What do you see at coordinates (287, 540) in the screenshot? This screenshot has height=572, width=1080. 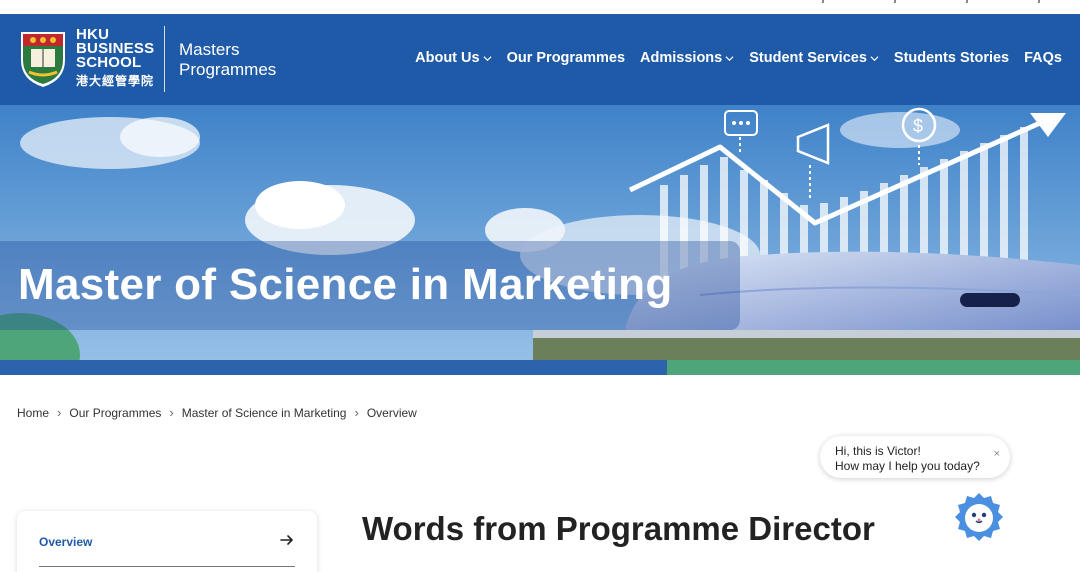 I see `arrow-right-icon` at bounding box center [287, 540].